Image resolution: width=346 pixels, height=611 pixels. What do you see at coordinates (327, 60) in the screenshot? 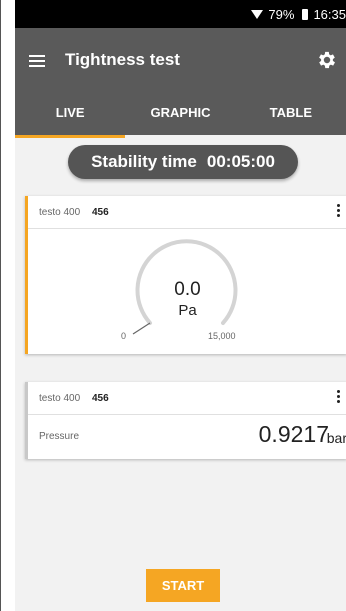
I see `gear-icon` at bounding box center [327, 60].